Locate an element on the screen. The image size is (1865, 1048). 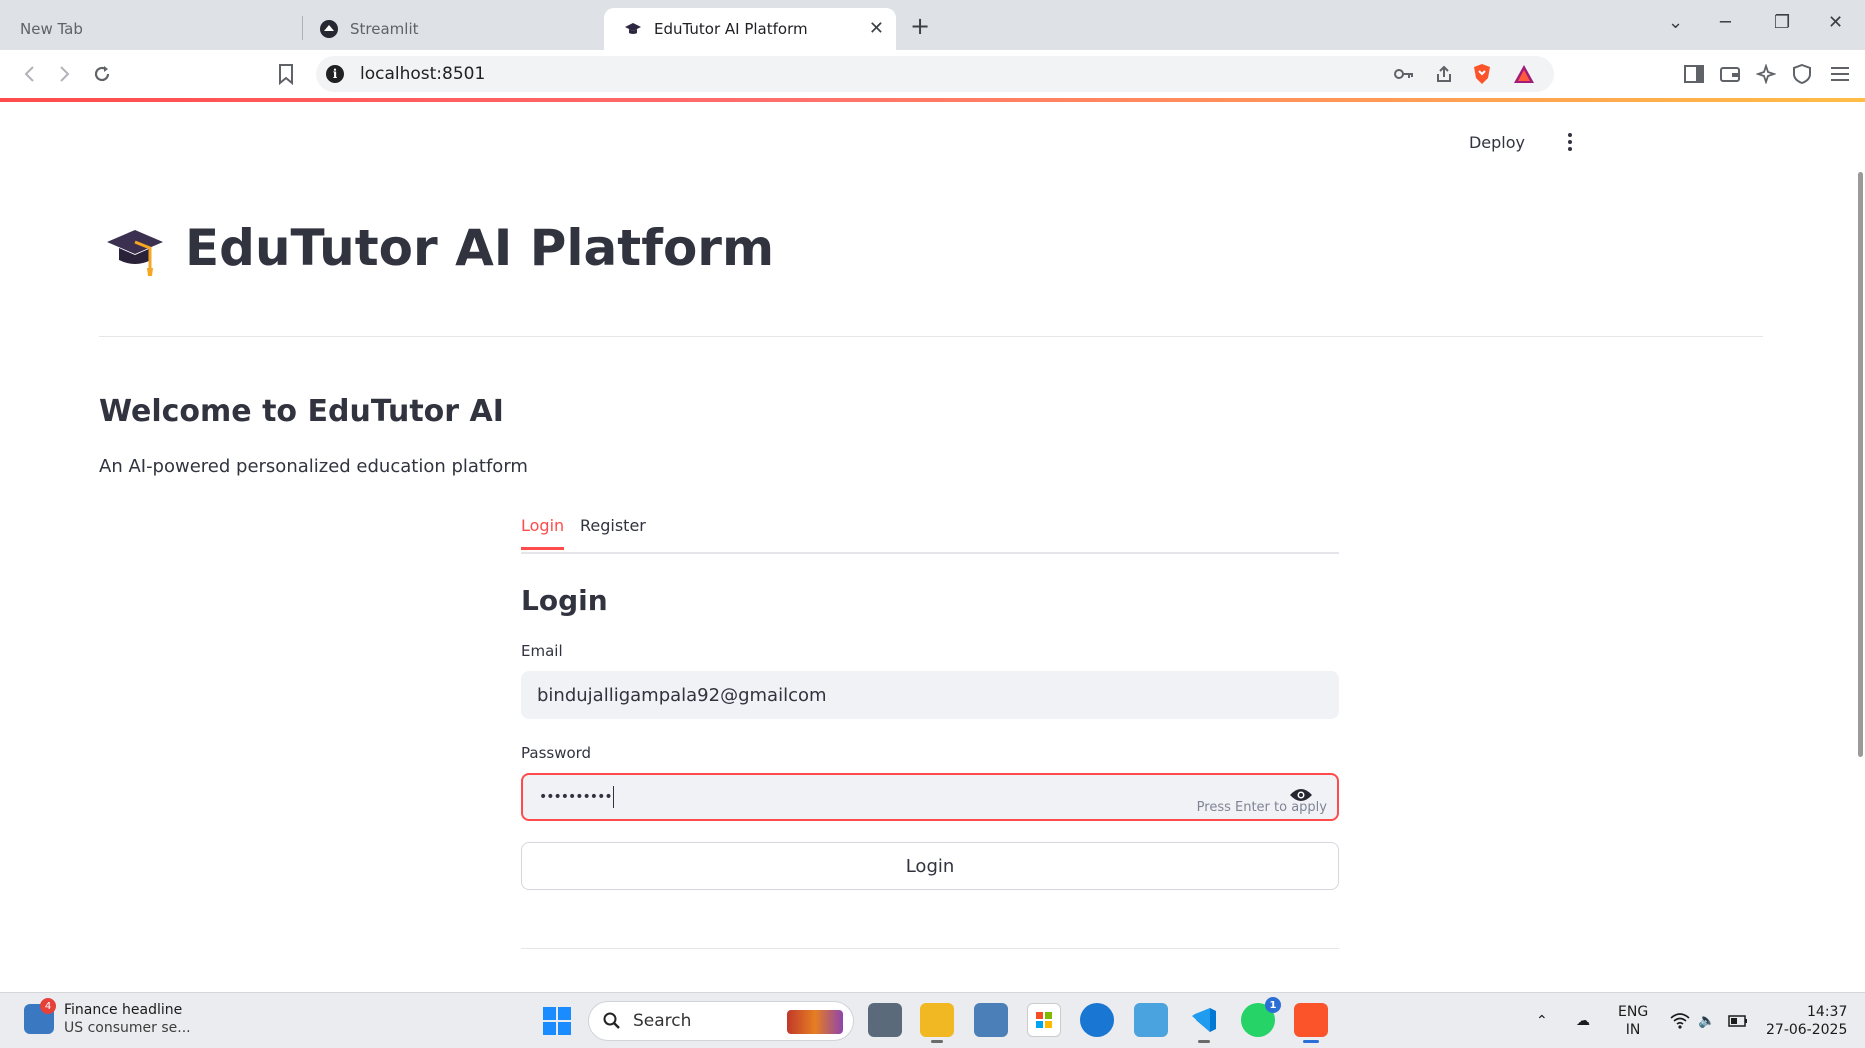
brave-browser-icon is located at coordinates (1311, 1023).